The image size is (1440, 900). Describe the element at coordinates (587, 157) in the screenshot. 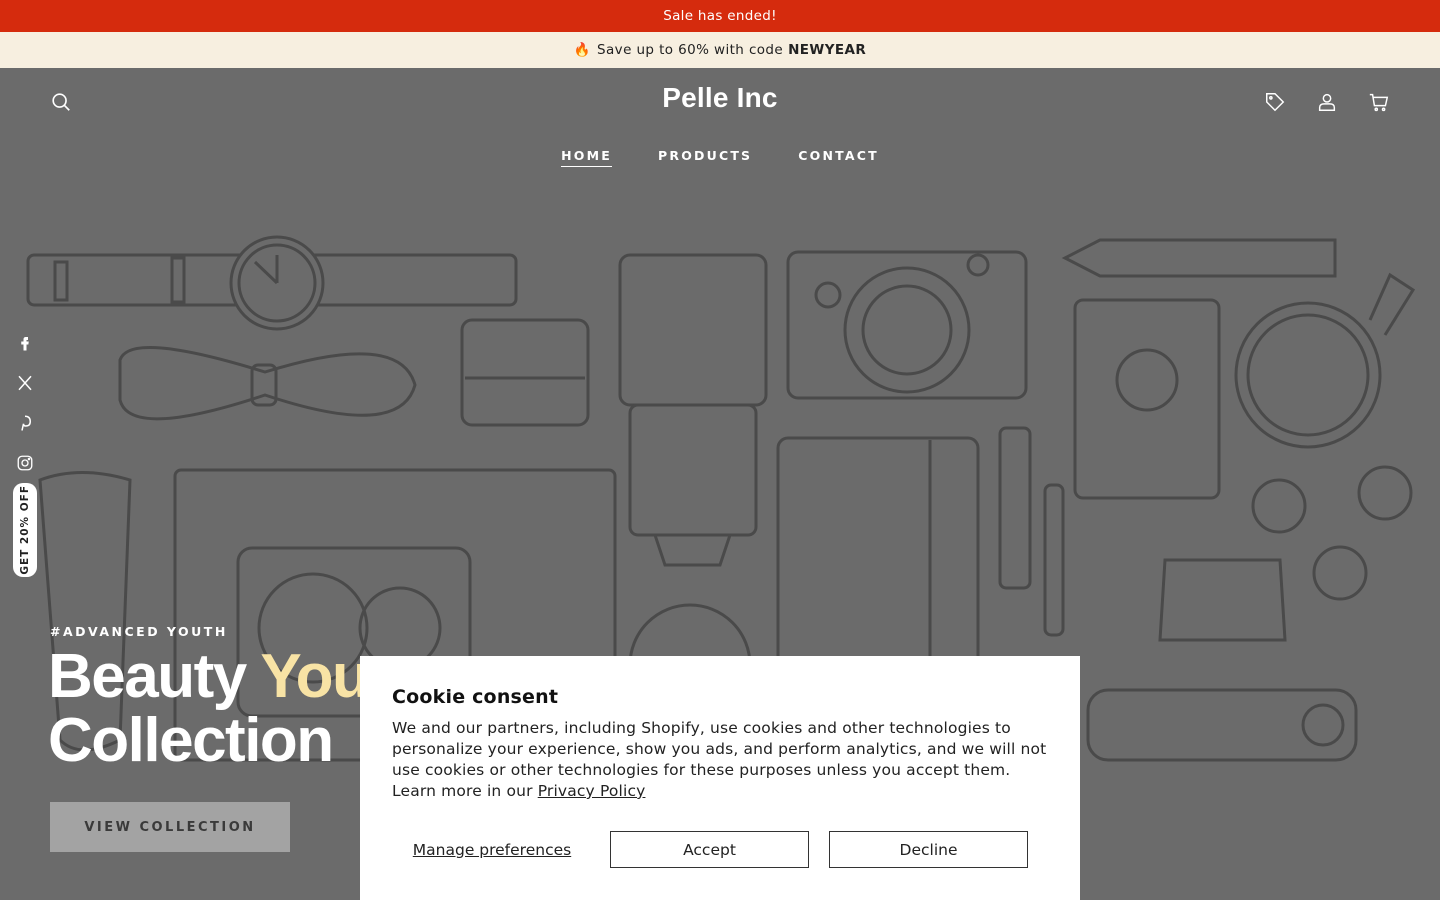

I see `nav-item-home: HOME` at that location.